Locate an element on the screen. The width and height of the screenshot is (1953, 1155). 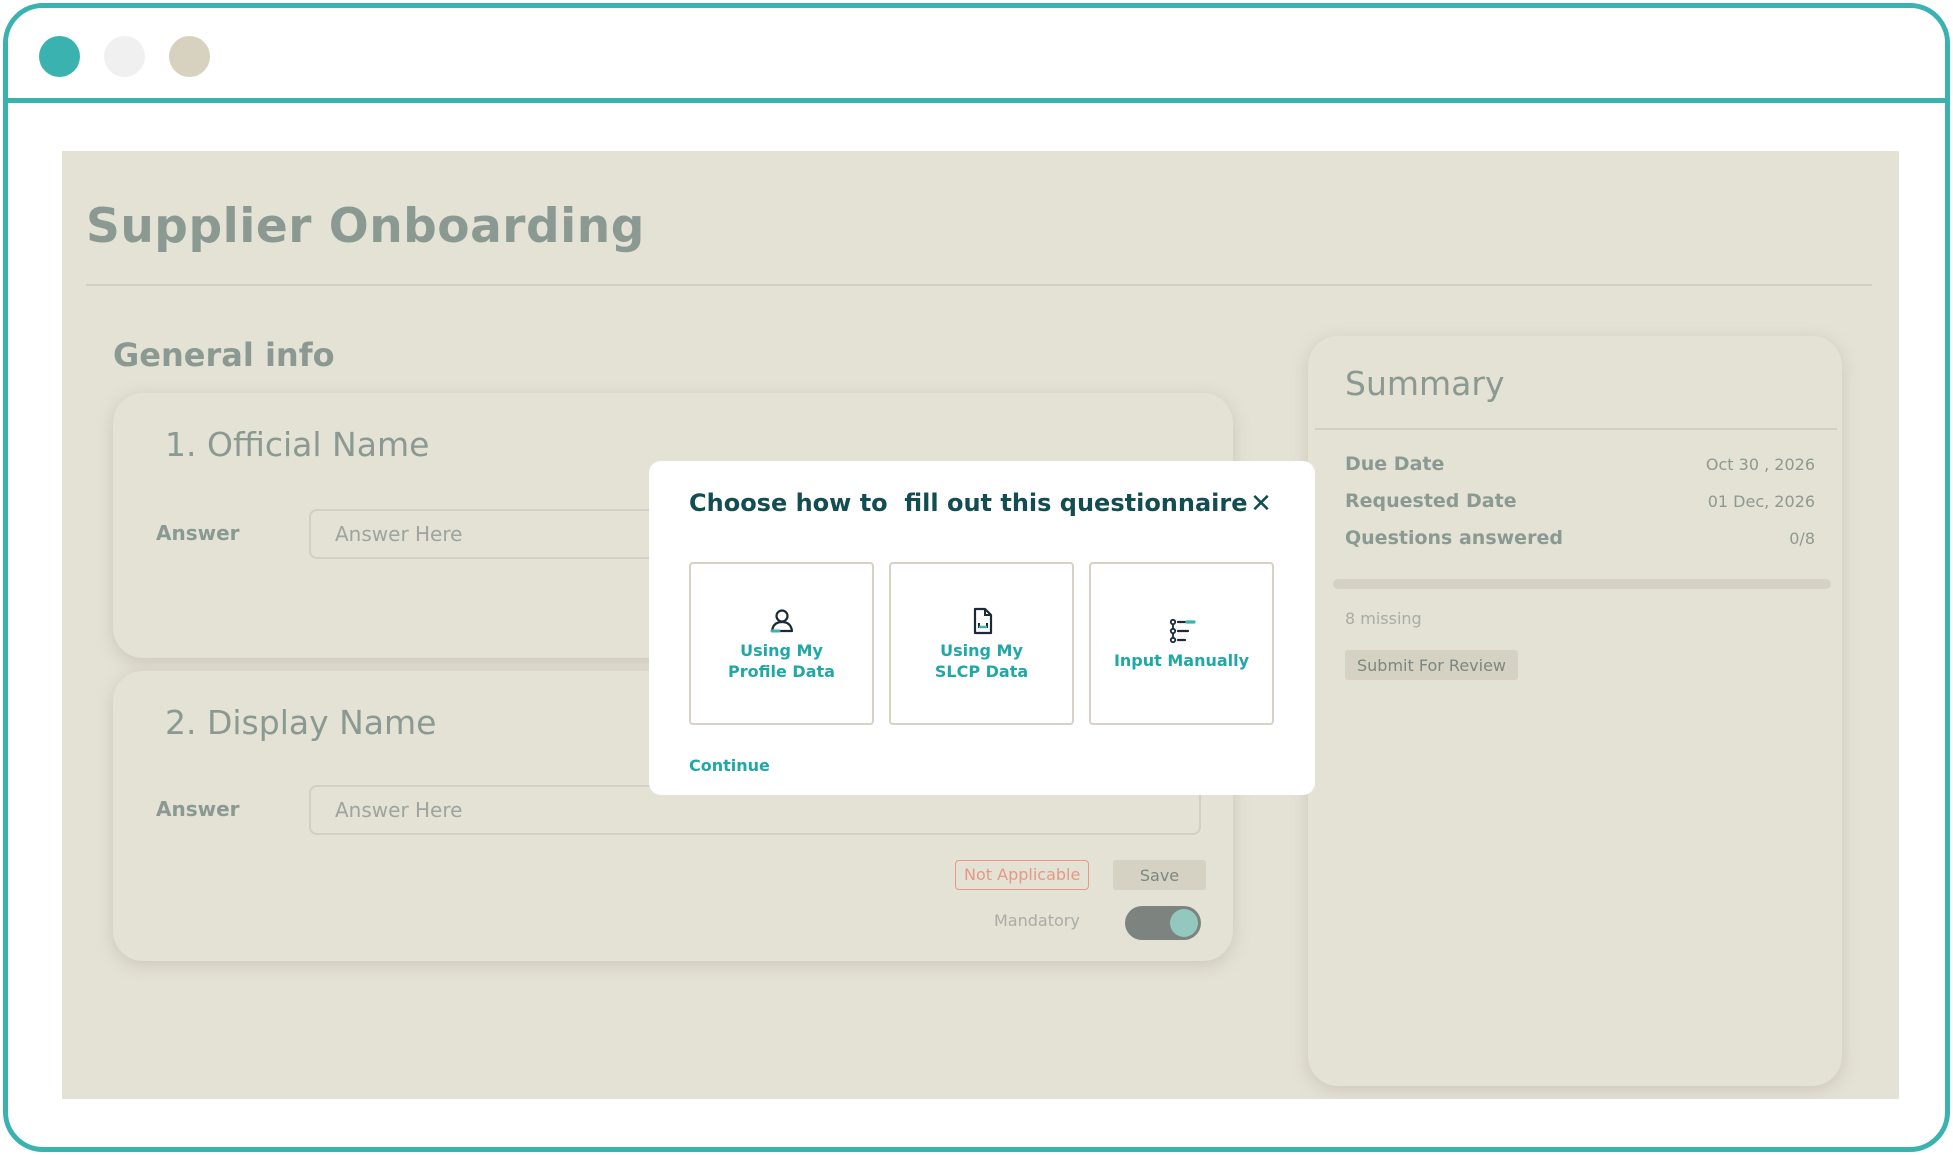
due-date-label: Due Date is located at coordinates (1395, 464).